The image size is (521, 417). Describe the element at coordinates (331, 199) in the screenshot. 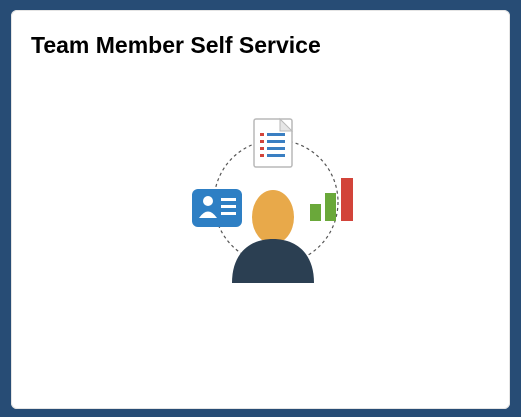

I see `bar-chart-icon` at that location.